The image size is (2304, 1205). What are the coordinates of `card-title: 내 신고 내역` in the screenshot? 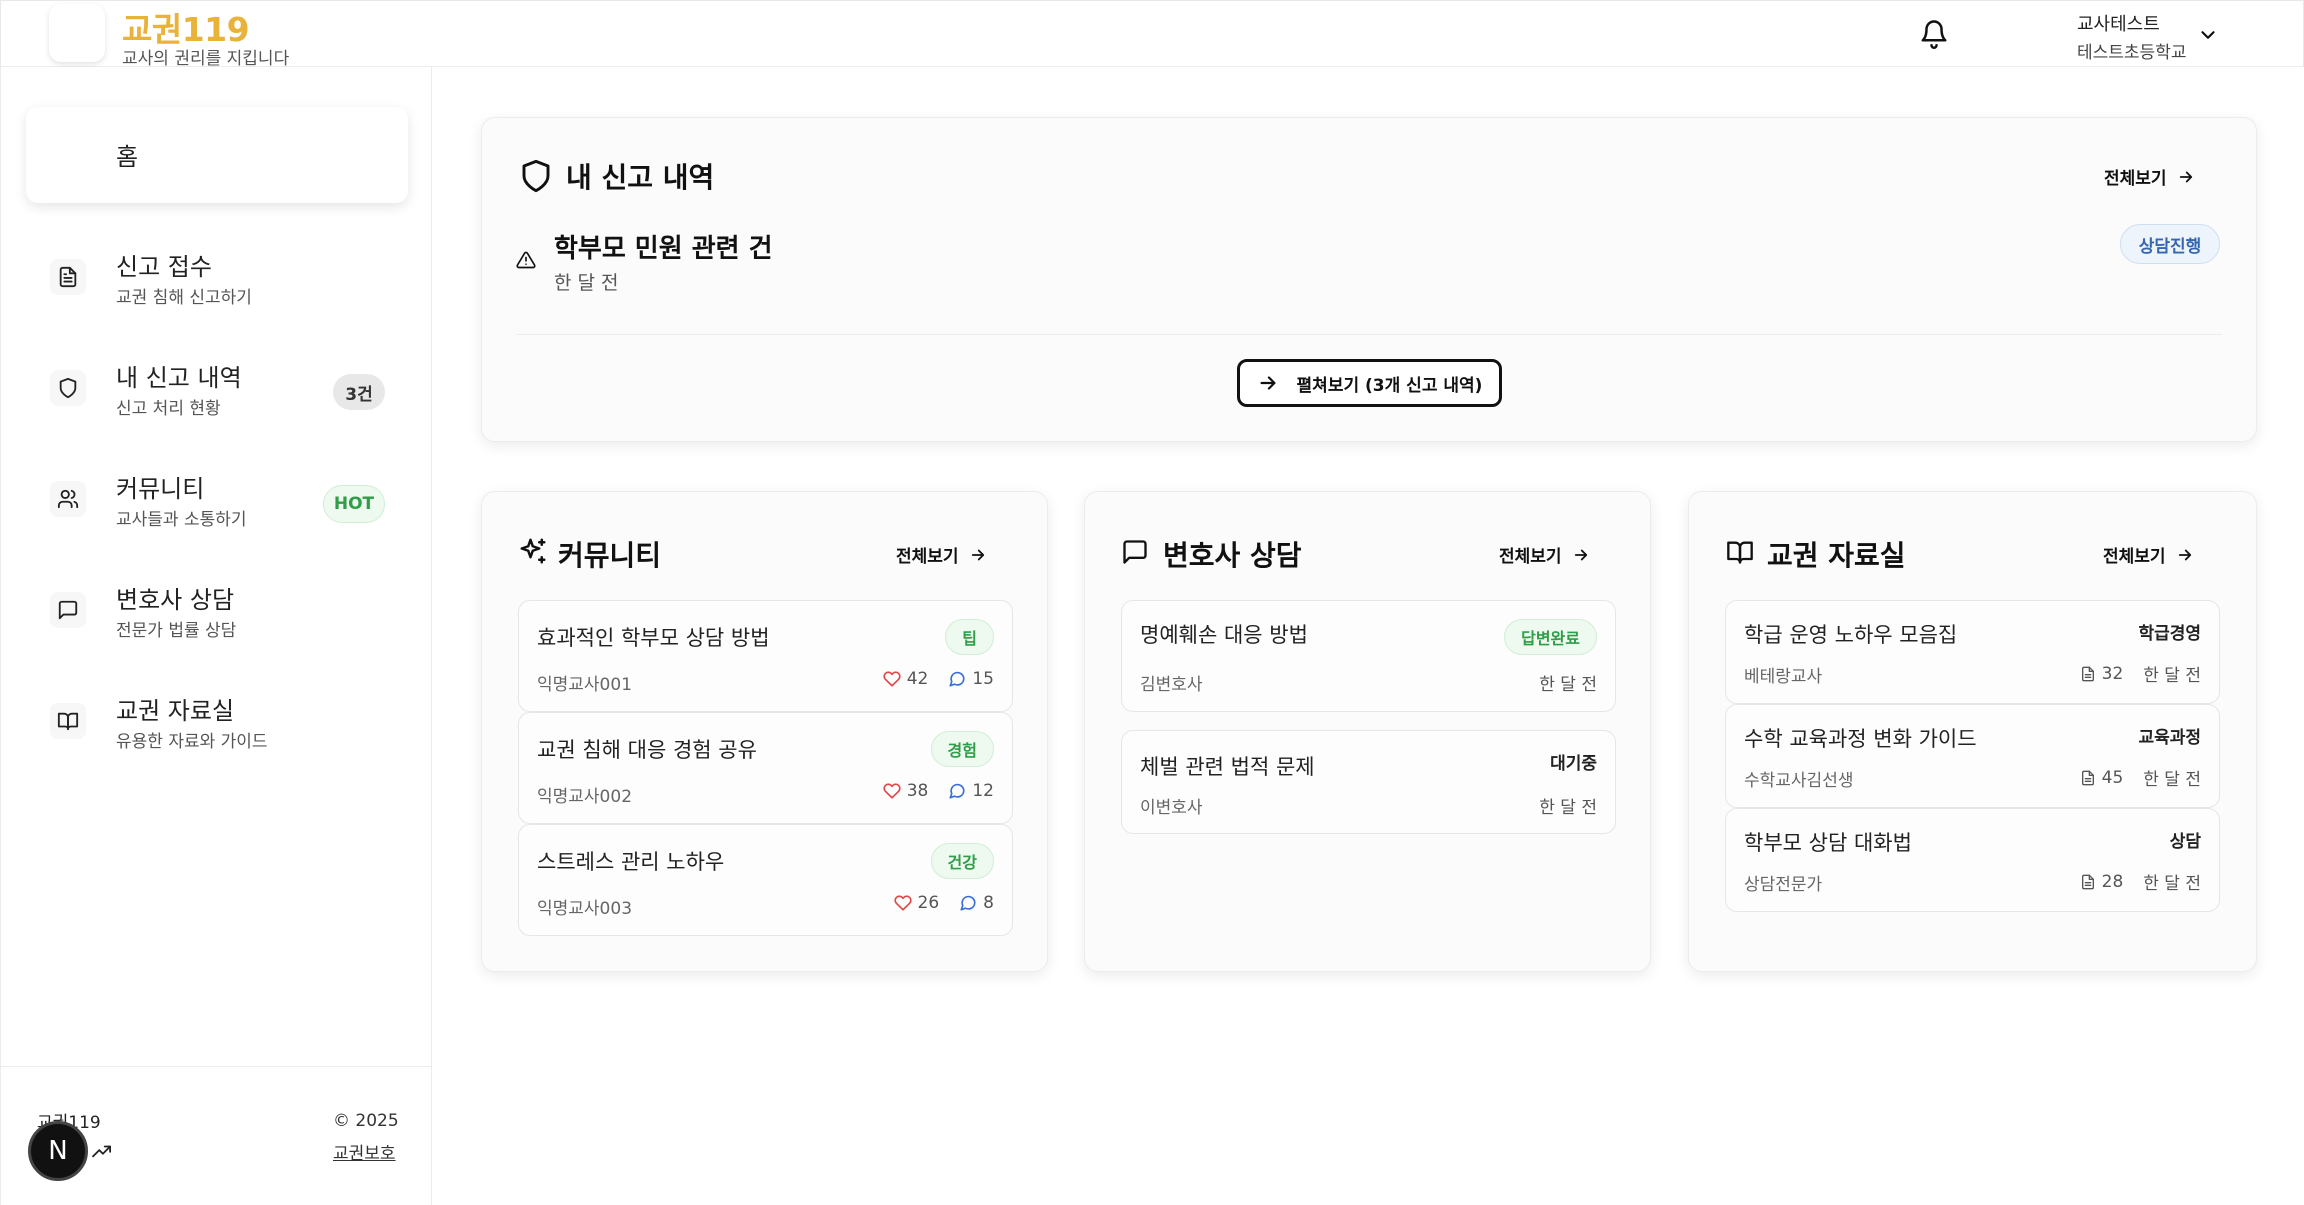 It's located at (640, 177).